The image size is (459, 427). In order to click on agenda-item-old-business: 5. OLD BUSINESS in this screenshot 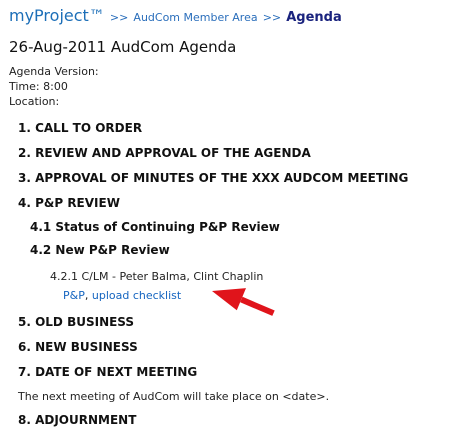, I will do `click(76, 322)`.